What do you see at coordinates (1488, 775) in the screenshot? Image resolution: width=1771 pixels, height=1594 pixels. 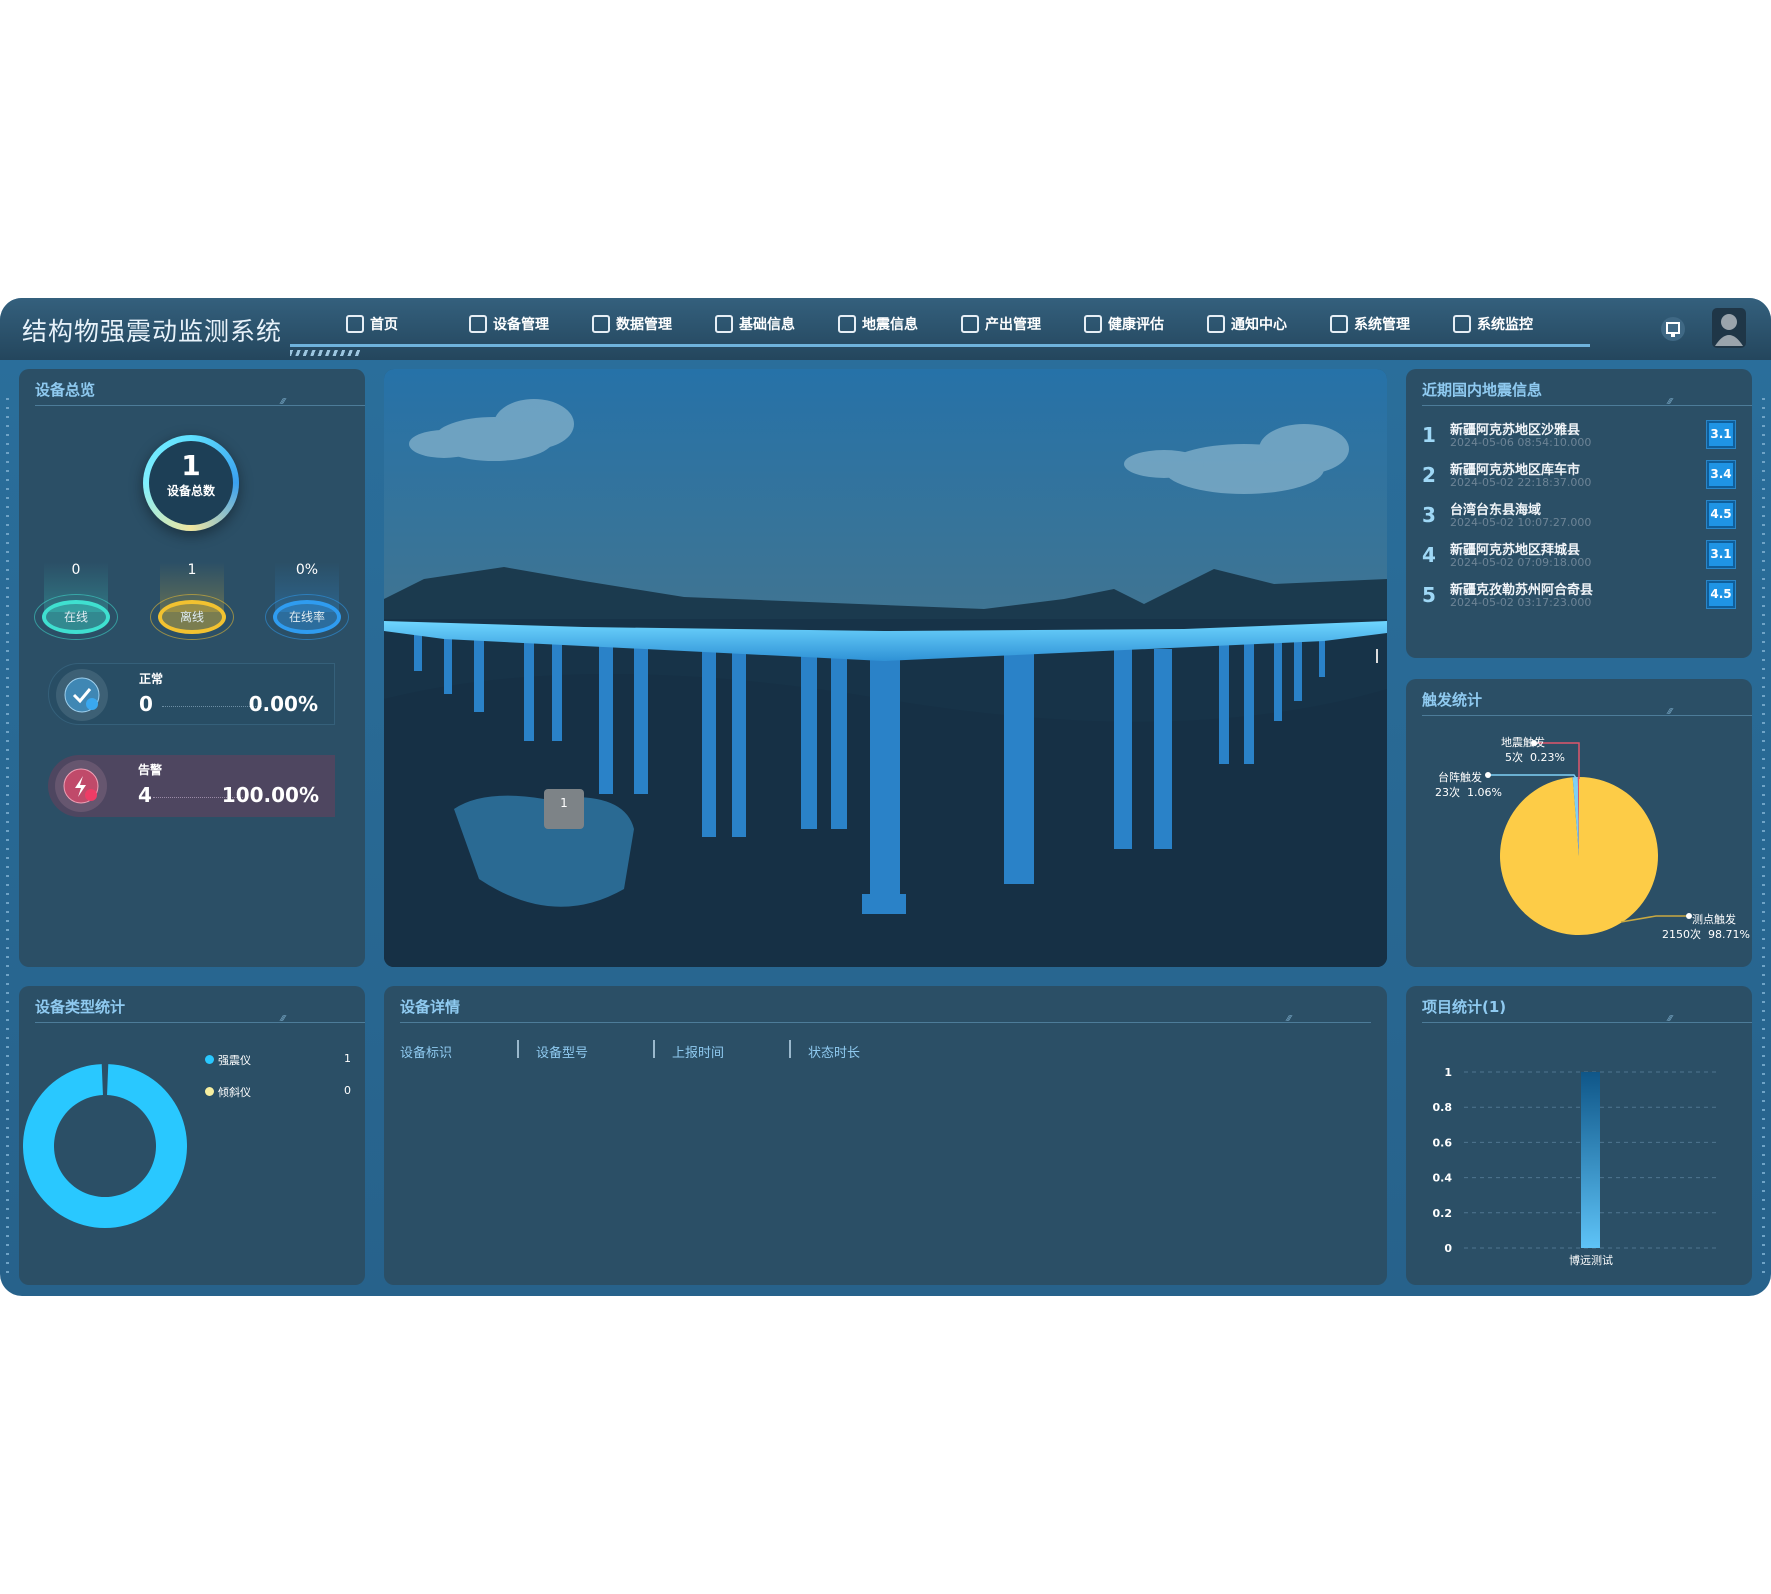 I see `leader-dot` at bounding box center [1488, 775].